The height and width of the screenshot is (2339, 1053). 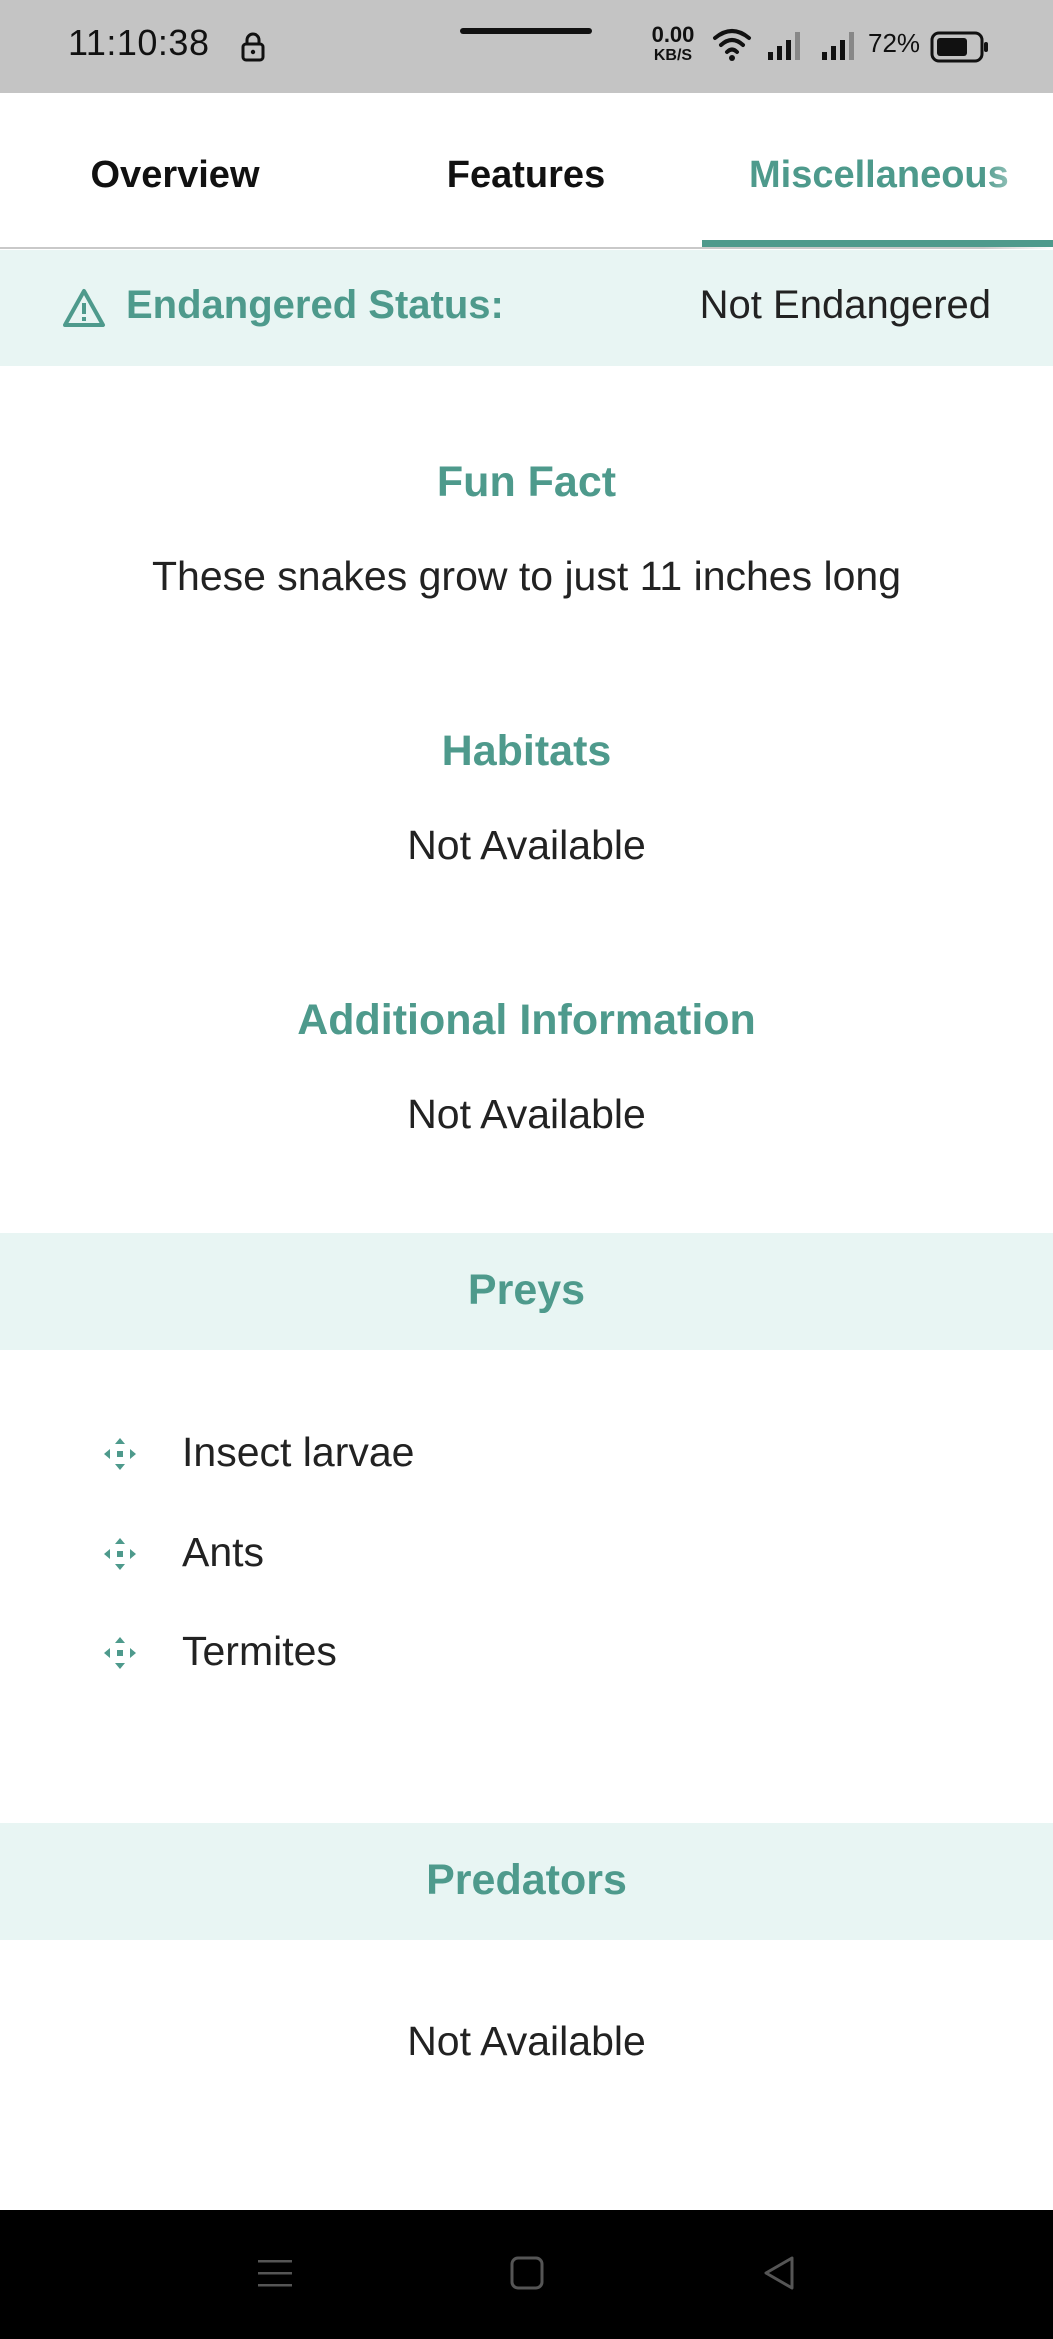 What do you see at coordinates (139, 42) in the screenshot?
I see `status-time: 11:10:38` at bounding box center [139, 42].